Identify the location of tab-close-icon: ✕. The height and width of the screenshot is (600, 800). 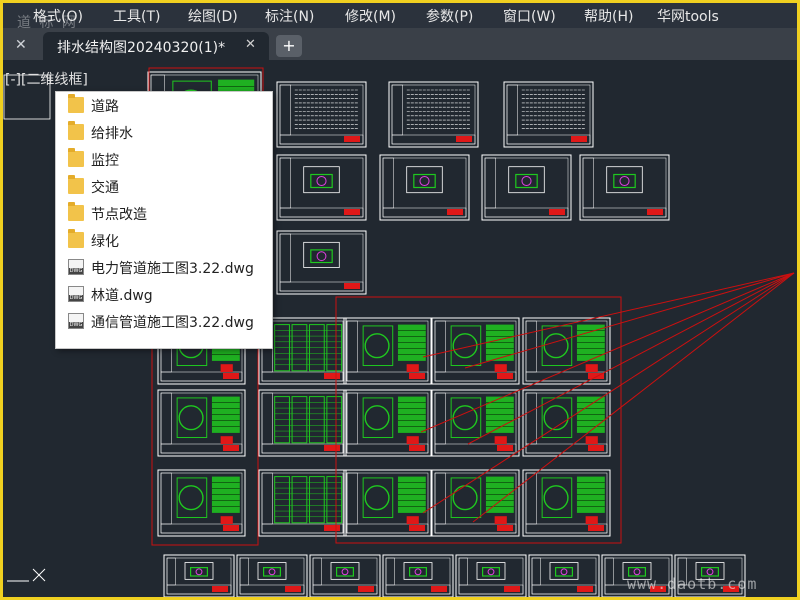
(21, 45).